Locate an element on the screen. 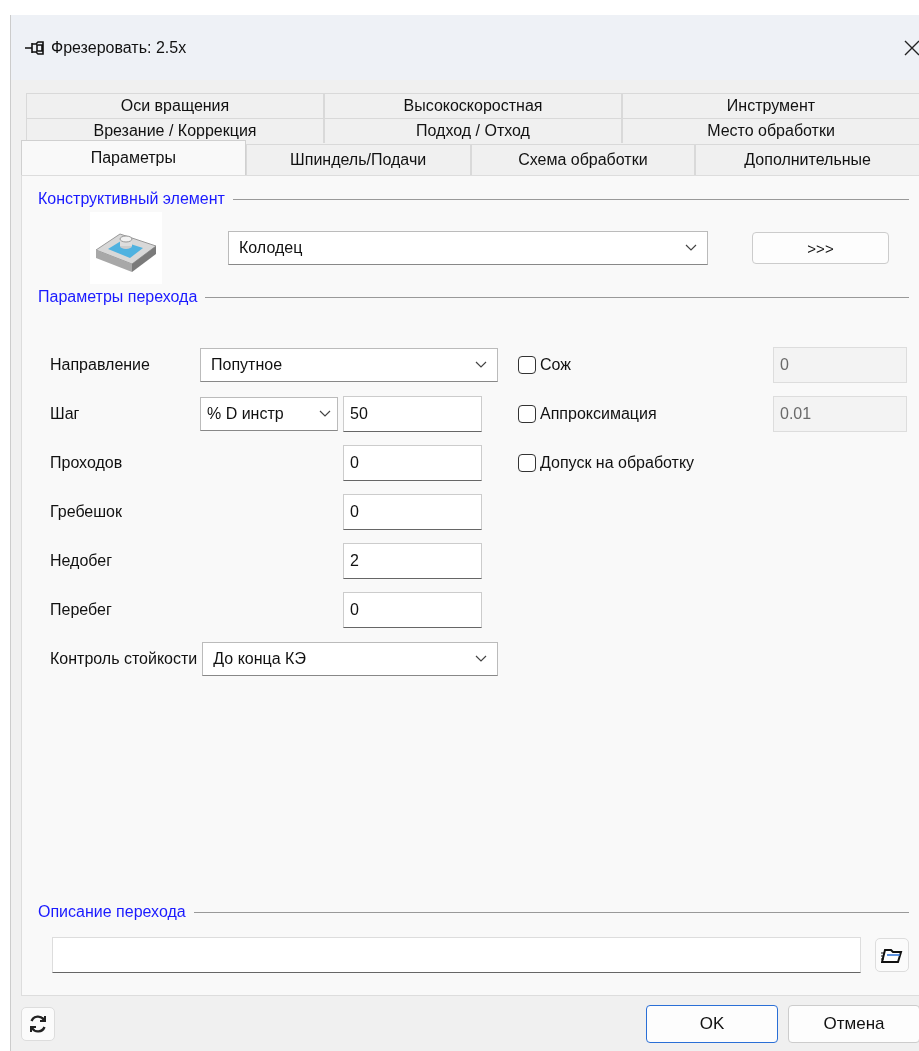 The image size is (919, 1051). input-field: 2 is located at coordinates (412, 560).